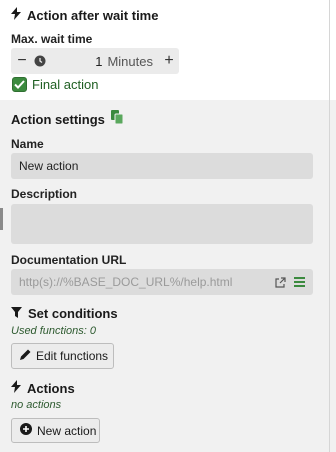  Describe the element at coordinates (169, 61) in the screenshot. I see `increment-button: +` at that location.